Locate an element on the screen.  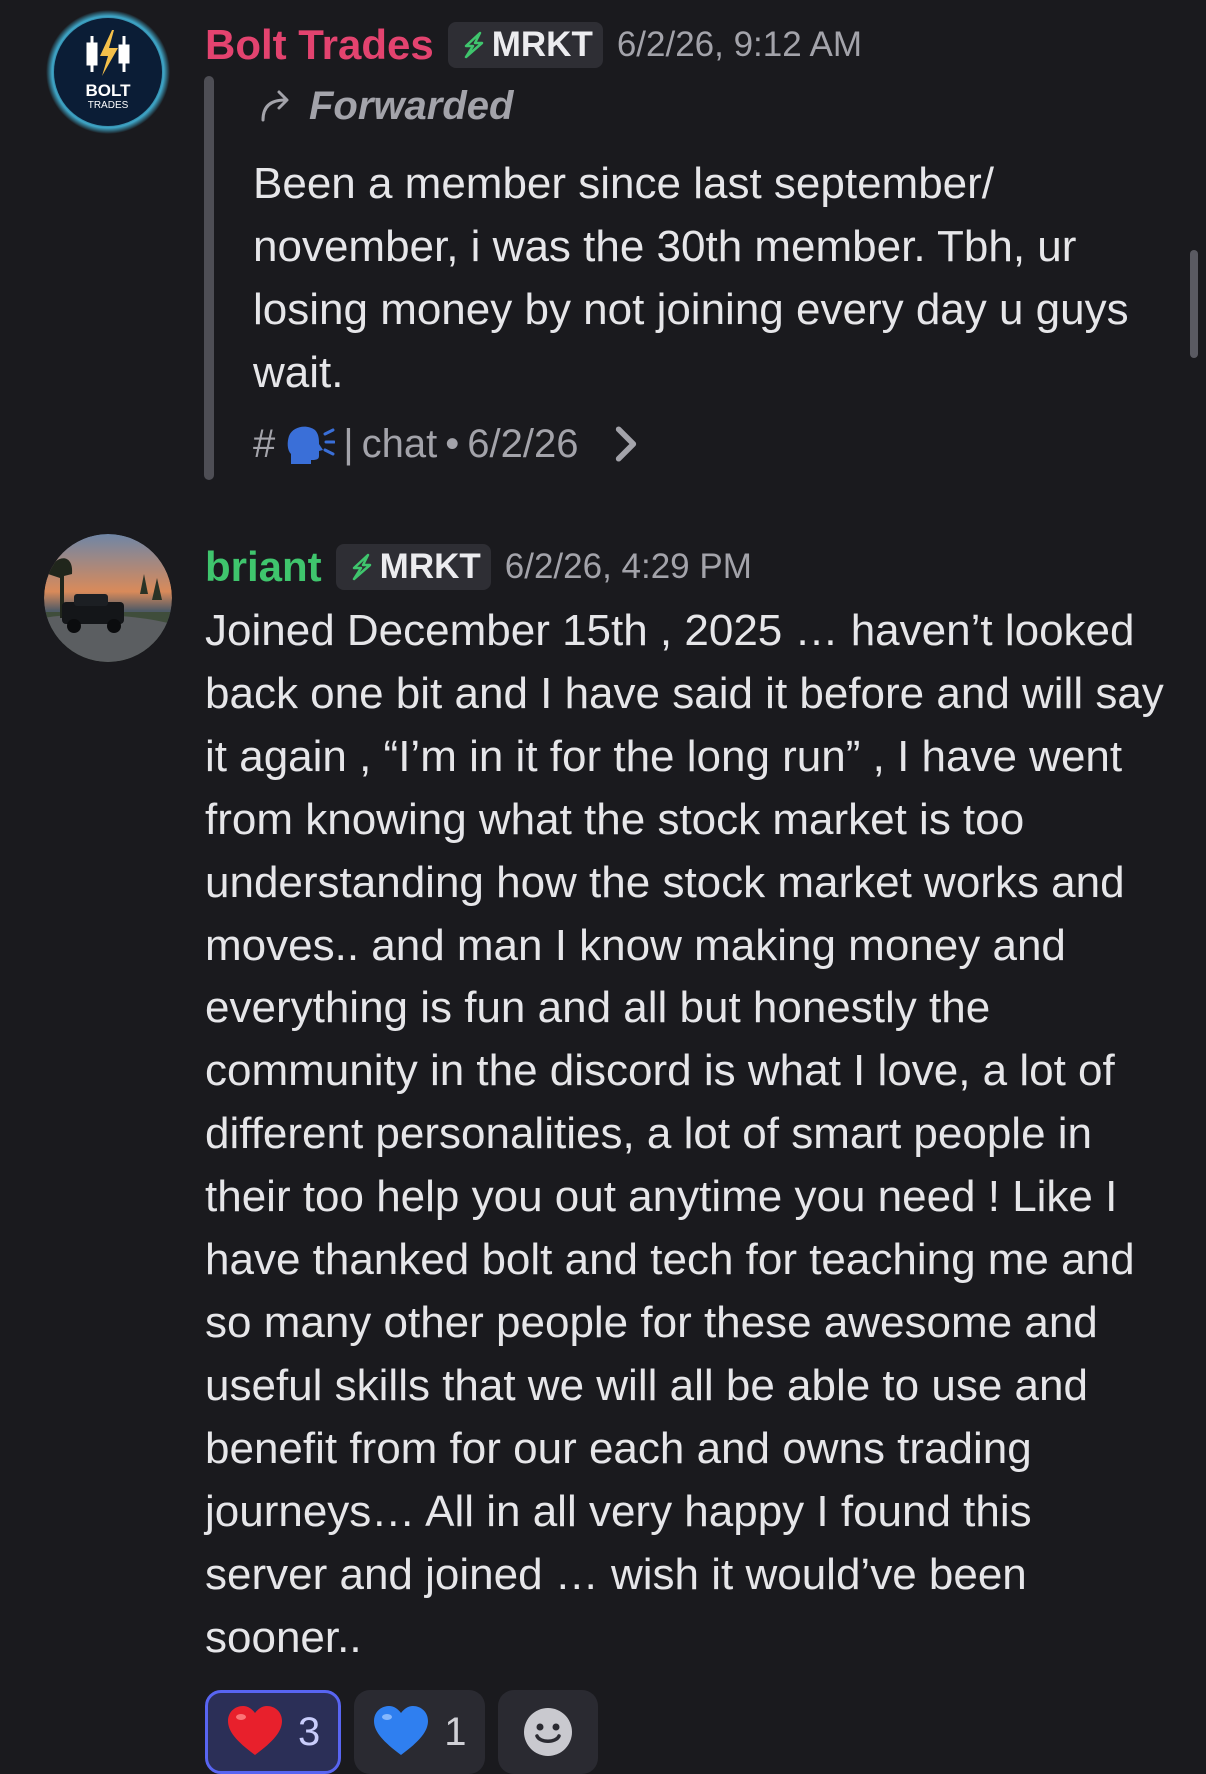
bolt-trades-logo: BOLT TRADES is located at coordinates (108, 72).